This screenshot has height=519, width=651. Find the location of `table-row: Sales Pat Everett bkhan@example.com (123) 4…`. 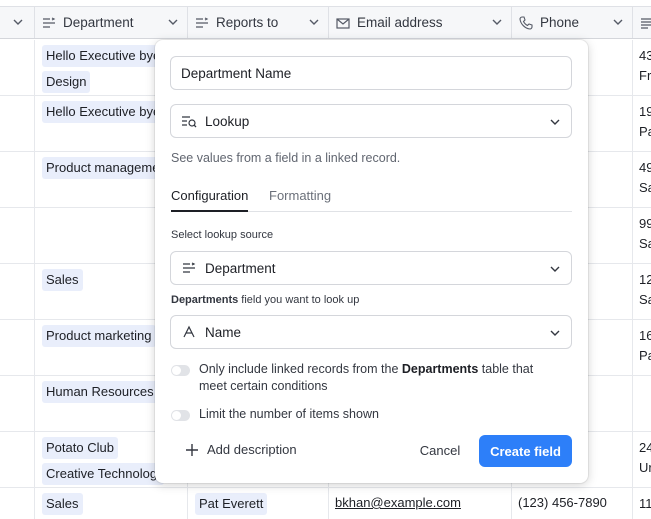

table-row: Sales Pat Everett bkhan@example.com (123) 4… is located at coordinates (325, 503).